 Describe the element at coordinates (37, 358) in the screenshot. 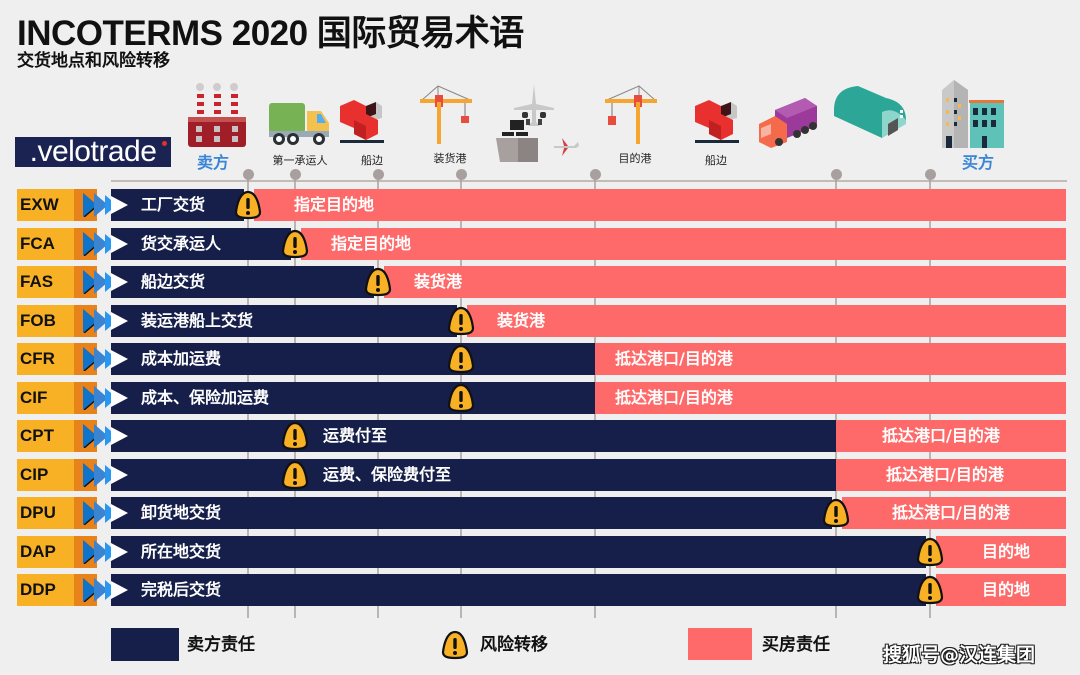

I see `term-code: CFR` at that location.